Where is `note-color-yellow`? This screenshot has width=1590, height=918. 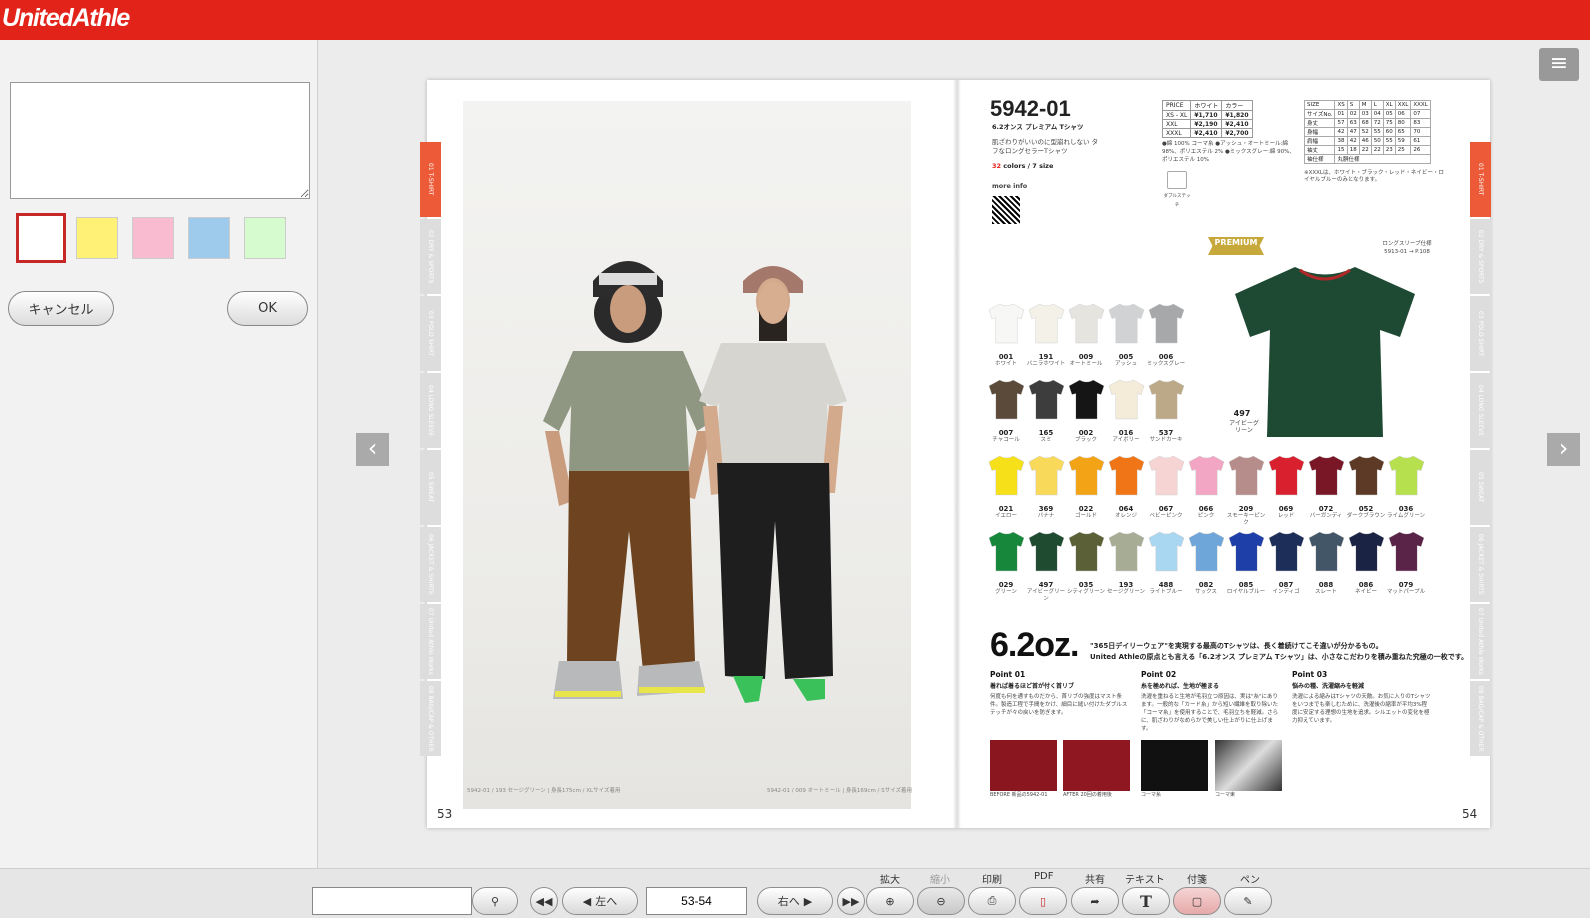
note-color-yellow is located at coordinates (97, 238).